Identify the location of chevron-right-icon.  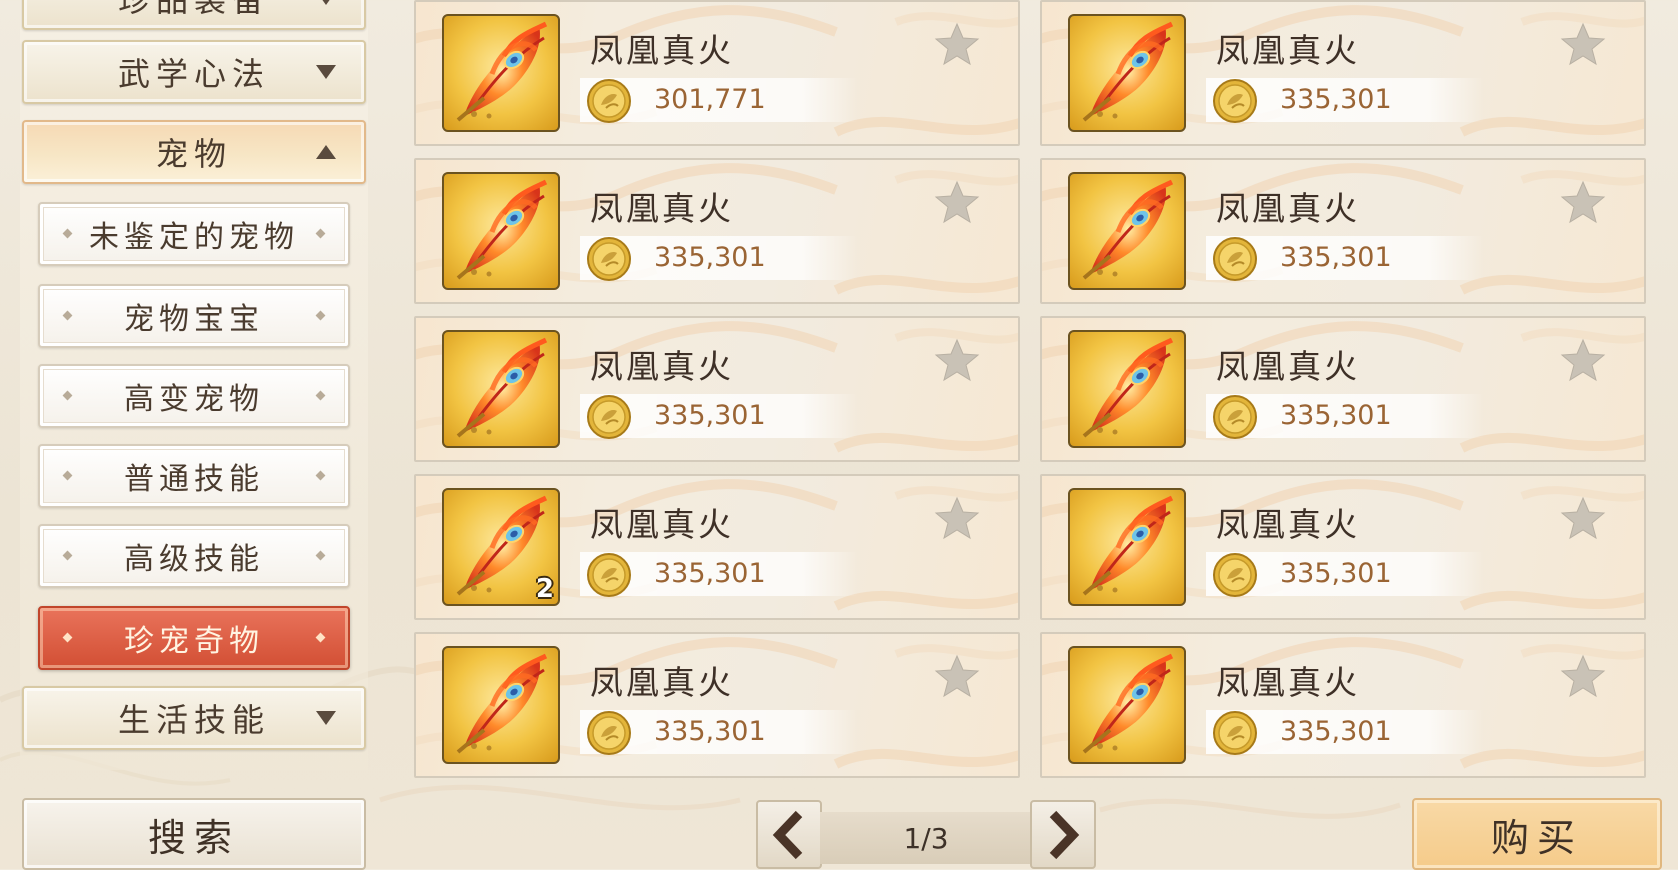
(1064, 834).